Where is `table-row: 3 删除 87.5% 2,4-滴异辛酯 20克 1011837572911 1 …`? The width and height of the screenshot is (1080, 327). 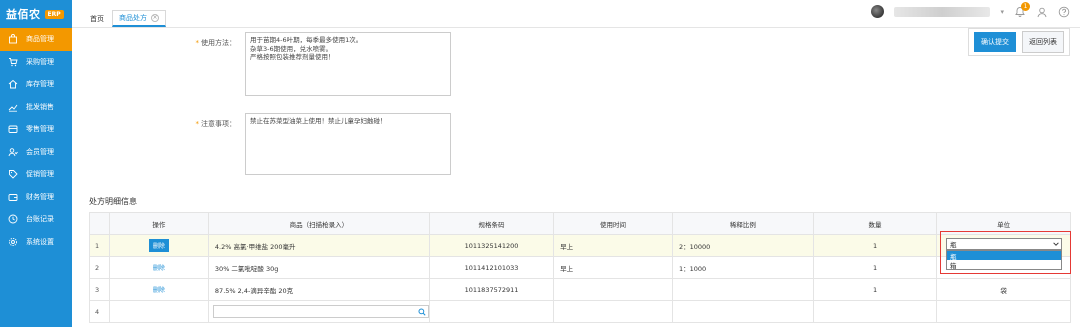 table-row: 3 删除 87.5% 2,4-滴异辛酯 20克 1011837572911 1 … is located at coordinates (580, 289).